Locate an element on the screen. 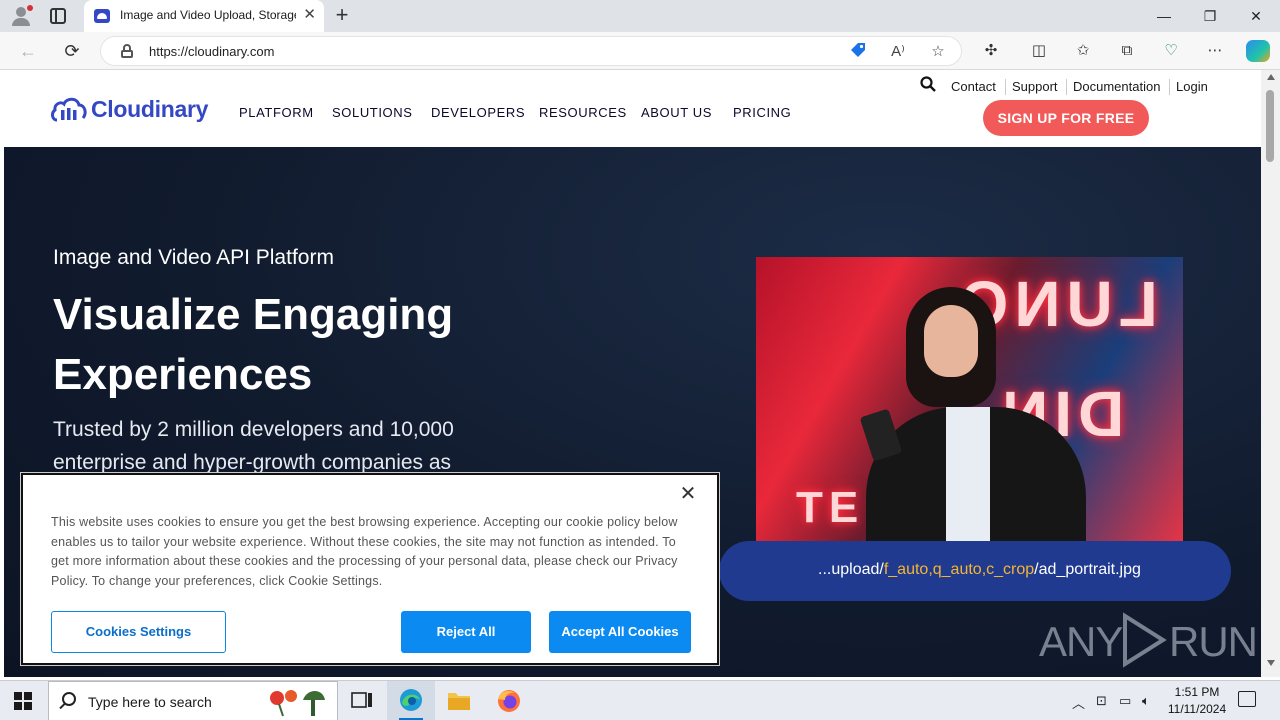 This screenshot has height=720, width=1280. watermark-left: ANY is located at coordinates (1081, 641).